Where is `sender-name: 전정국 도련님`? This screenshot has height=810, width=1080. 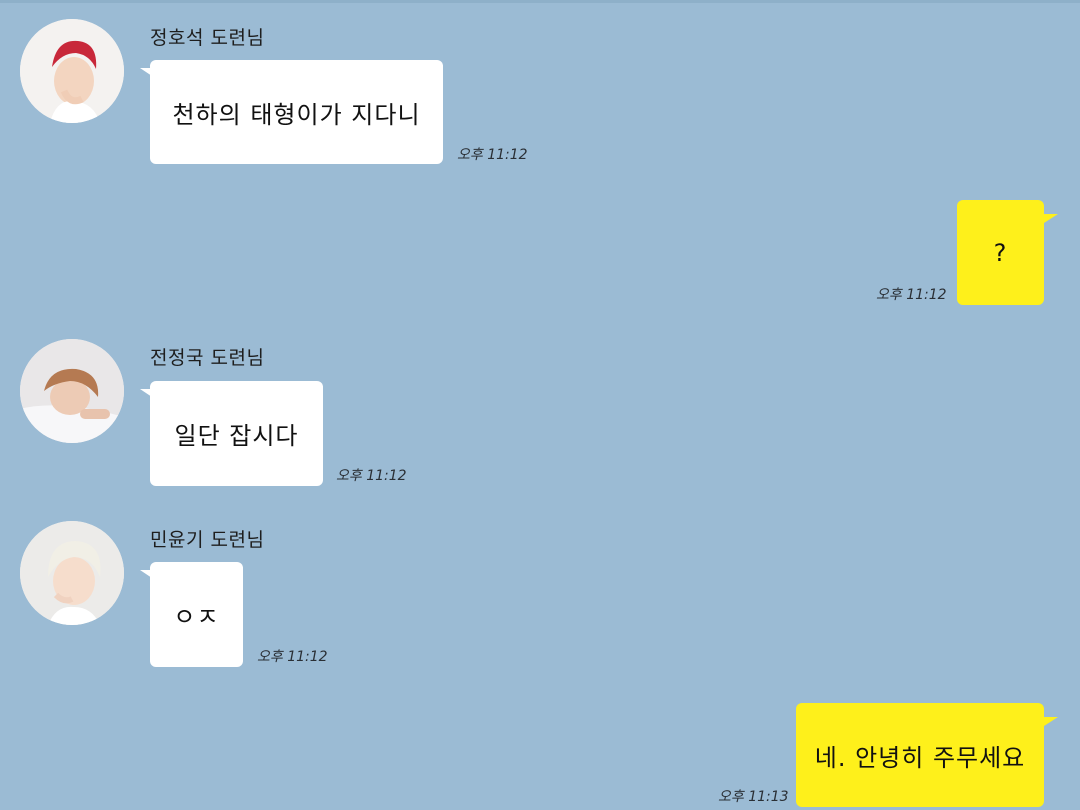
sender-name: 전정국 도련님 is located at coordinates (207, 358).